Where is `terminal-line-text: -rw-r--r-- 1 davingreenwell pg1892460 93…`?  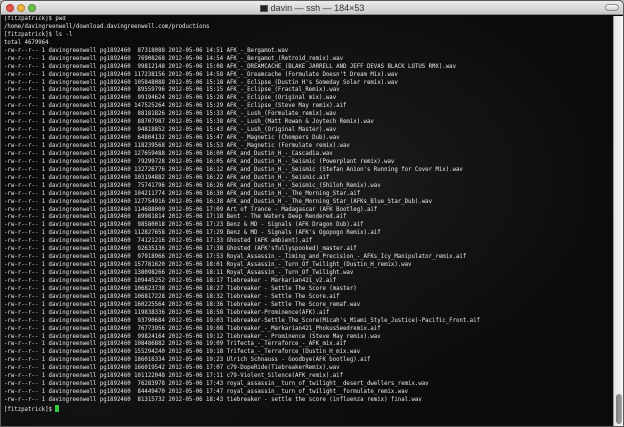
terminal-line-text: -rw-r--r-- 1 davingreenwell pg1892460 93… is located at coordinates (242, 320).